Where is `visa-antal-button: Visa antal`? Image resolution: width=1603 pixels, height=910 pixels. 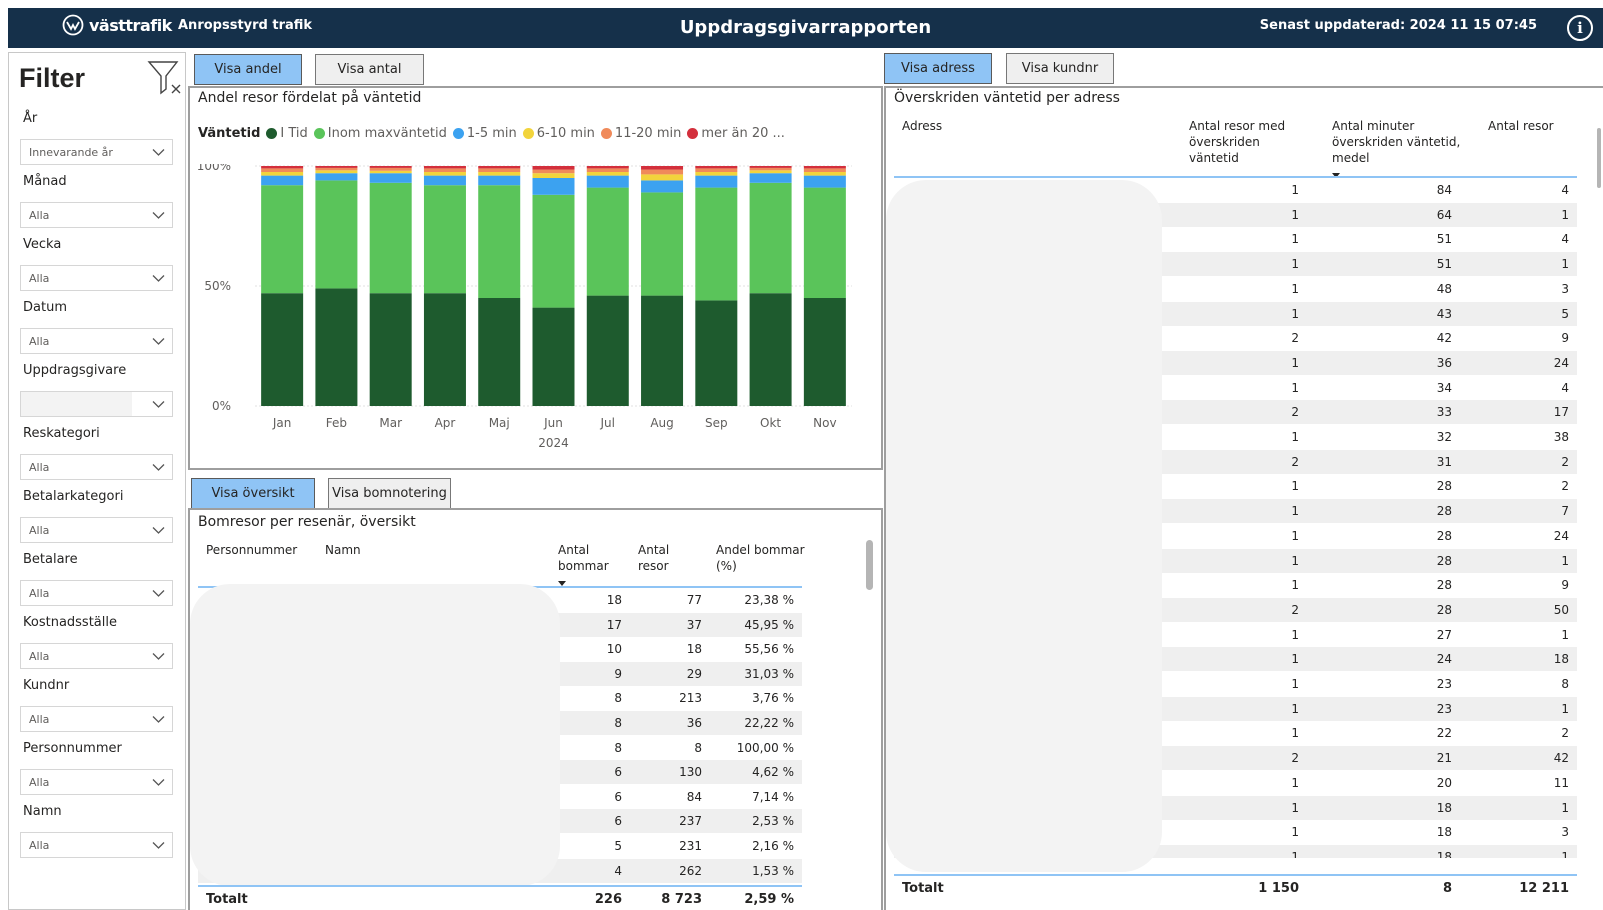 visa-antal-button: Visa antal is located at coordinates (369, 69).